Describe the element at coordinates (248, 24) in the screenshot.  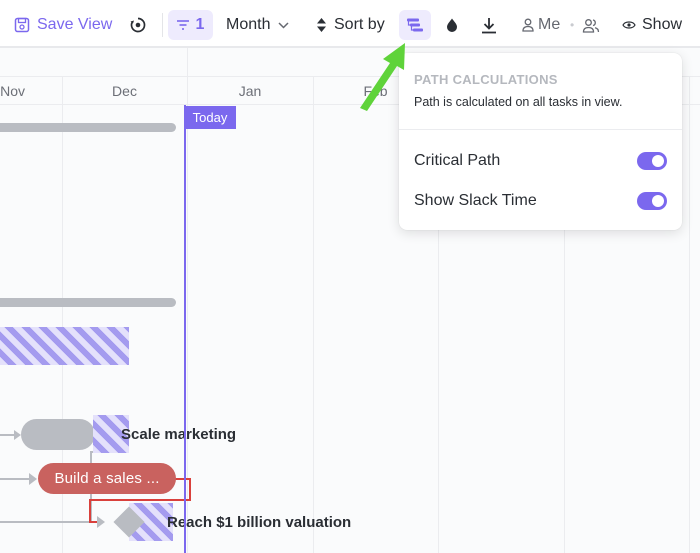
I see `timescale-label: Month` at that location.